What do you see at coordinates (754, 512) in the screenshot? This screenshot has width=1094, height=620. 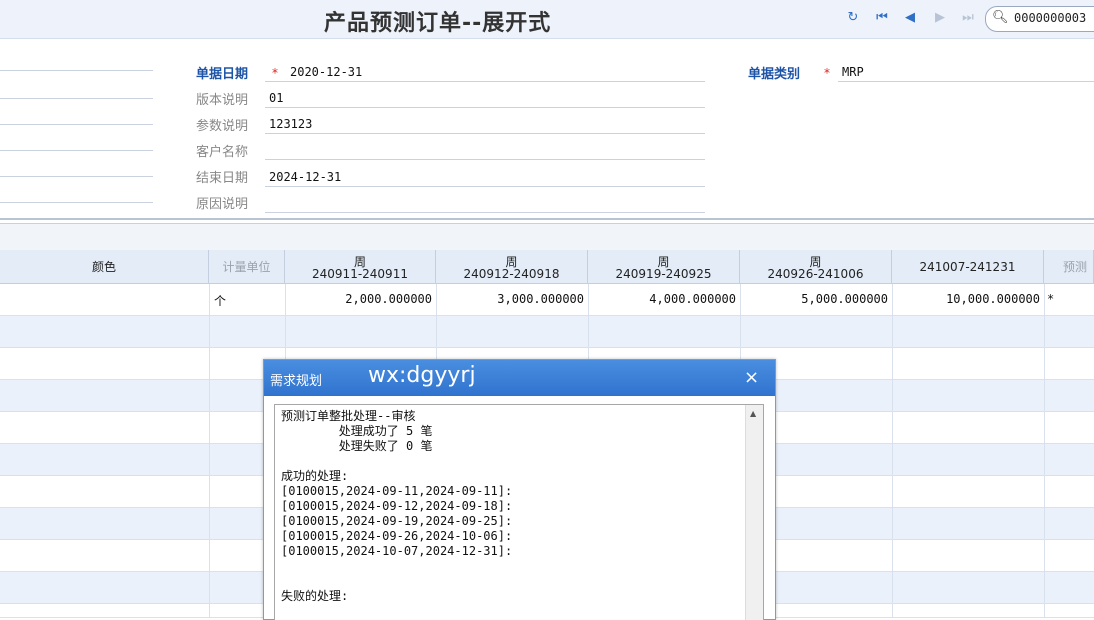 I see `dialog-scrollbar: ▲` at bounding box center [754, 512].